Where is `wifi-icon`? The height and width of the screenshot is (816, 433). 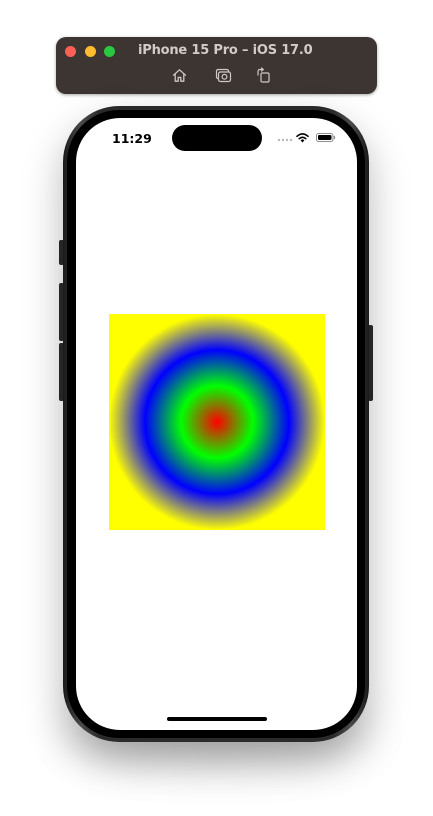 wifi-icon is located at coordinates (302, 138).